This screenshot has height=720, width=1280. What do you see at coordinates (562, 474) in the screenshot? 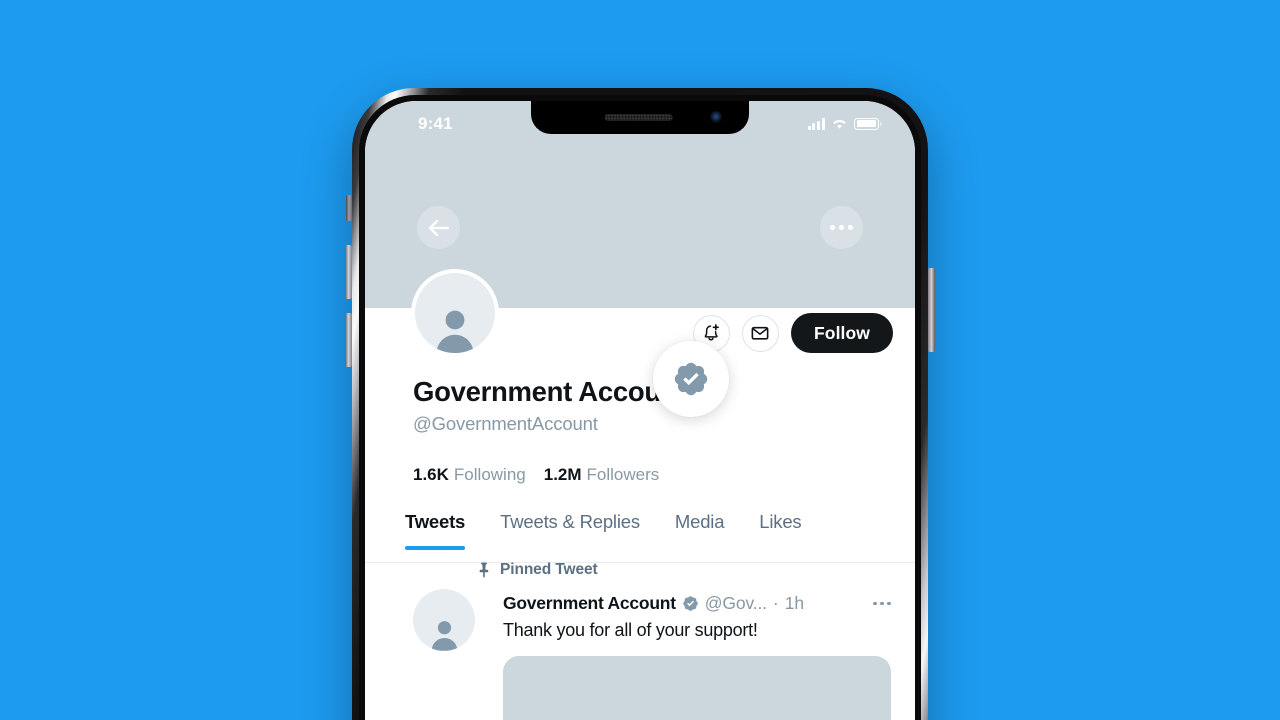
I see `followers-count: 1.2M` at bounding box center [562, 474].